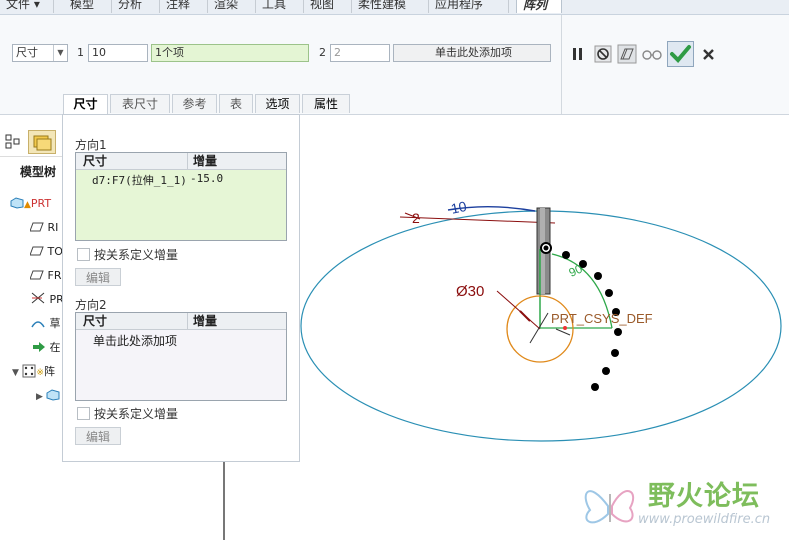 The width and height of the screenshot is (789, 540). What do you see at coordinates (390, 6) in the screenshot?
I see `menu-flexible-modeling: 柔性建模` at bounding box center [390, 6].